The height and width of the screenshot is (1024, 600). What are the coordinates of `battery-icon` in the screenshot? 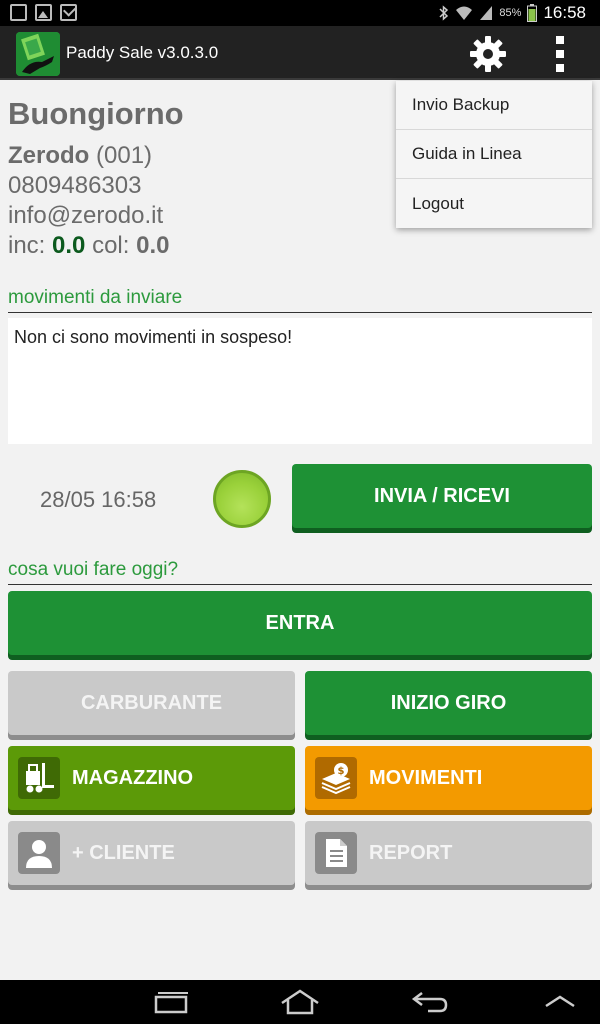 It's located at (532, 13).